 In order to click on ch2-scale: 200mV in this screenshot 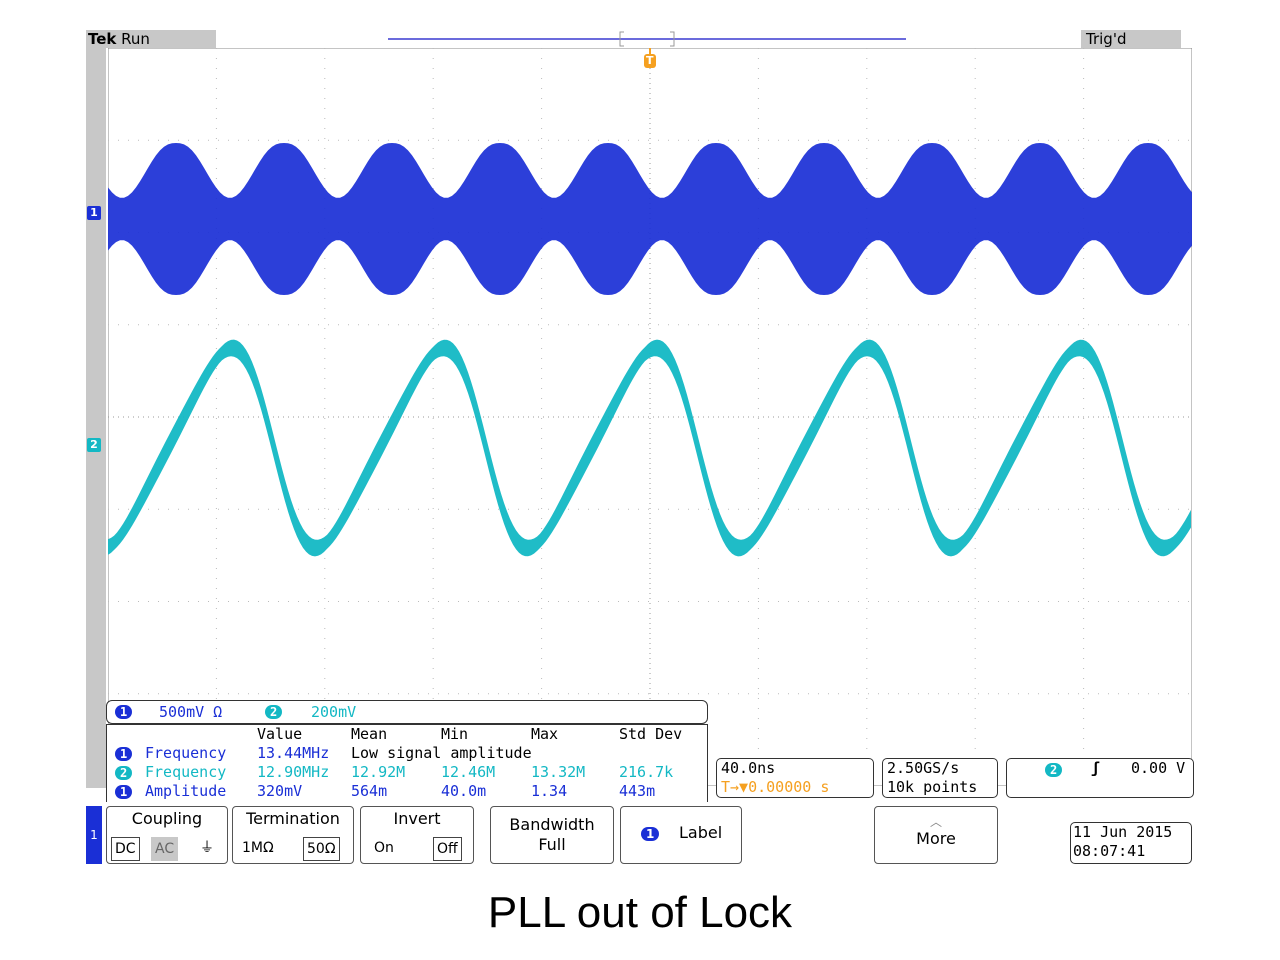, I will do `click(334, 712)`.